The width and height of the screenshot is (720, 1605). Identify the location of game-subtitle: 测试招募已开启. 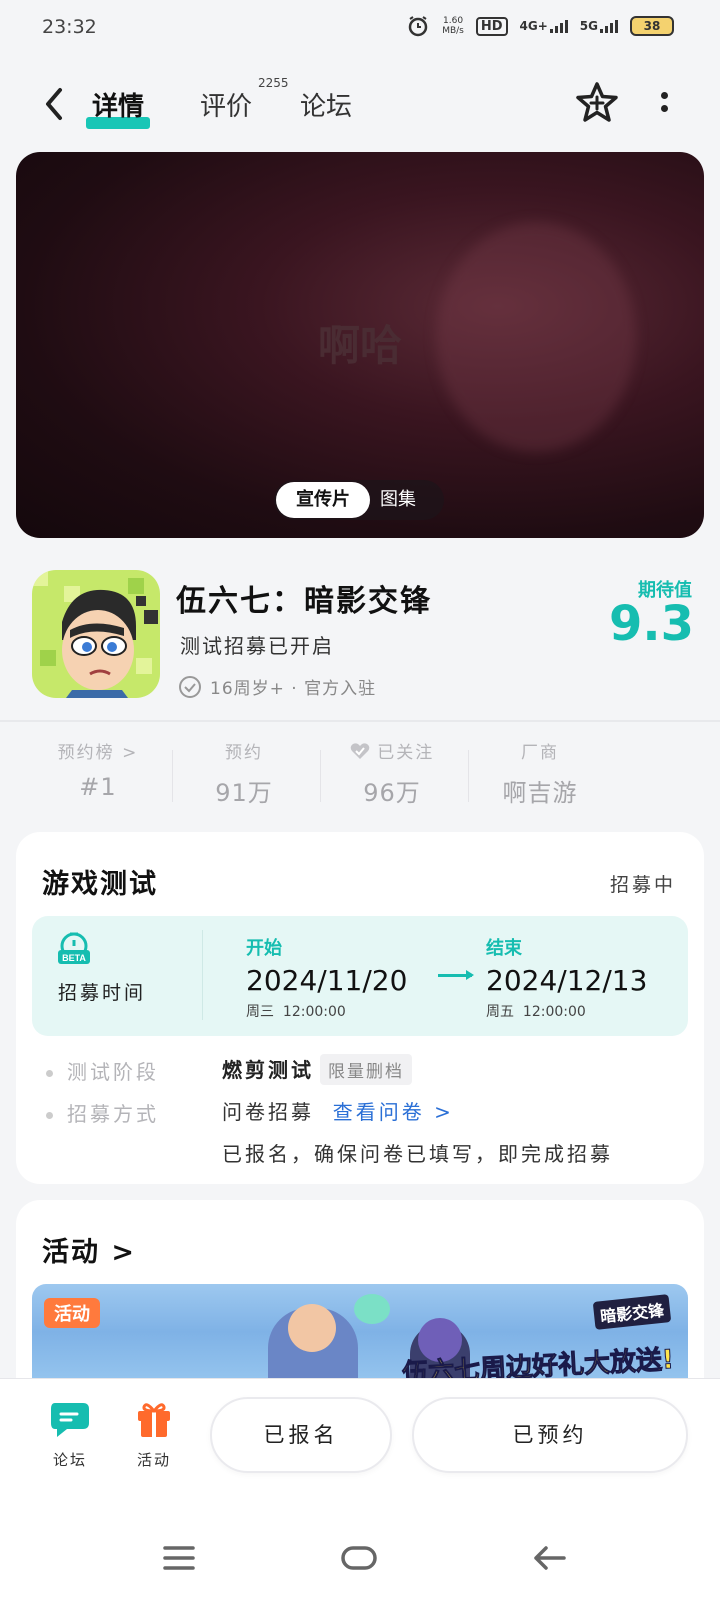
(257, 646).